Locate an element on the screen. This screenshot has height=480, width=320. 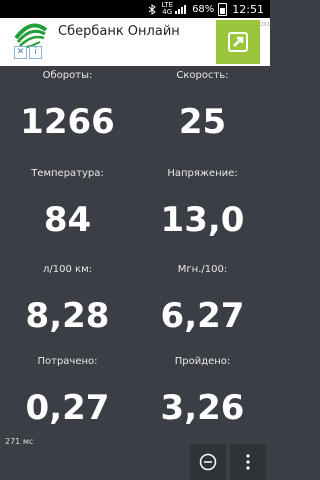
menu-button is located at coordinates (248, 462).